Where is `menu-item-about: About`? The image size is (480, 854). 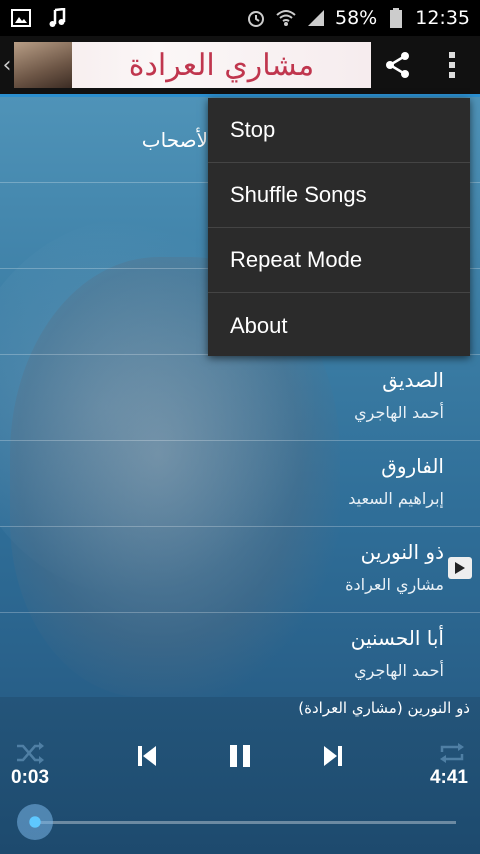 menu-item-about: About is located at coordinates (339, 325).